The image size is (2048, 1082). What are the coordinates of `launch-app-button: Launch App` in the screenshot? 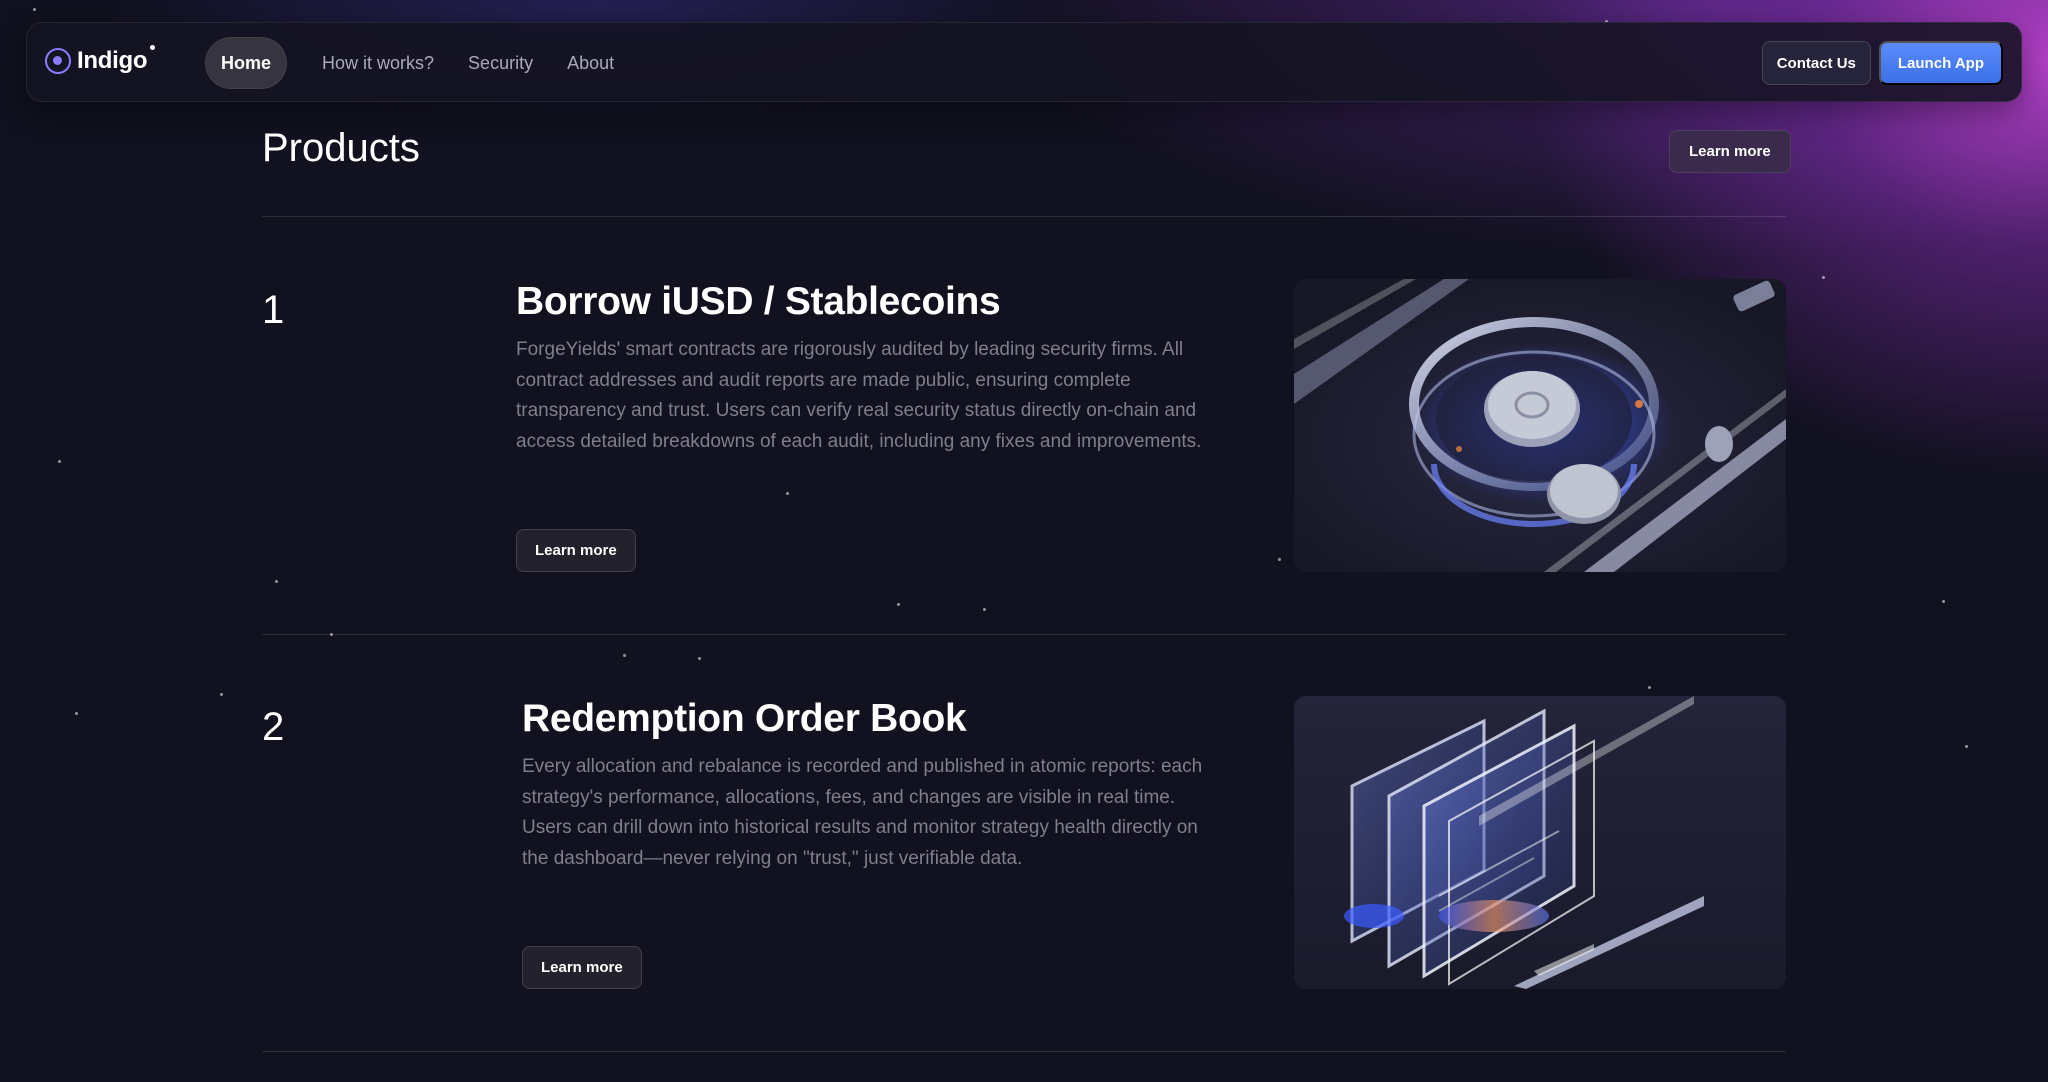 It's located at (1940, 63).